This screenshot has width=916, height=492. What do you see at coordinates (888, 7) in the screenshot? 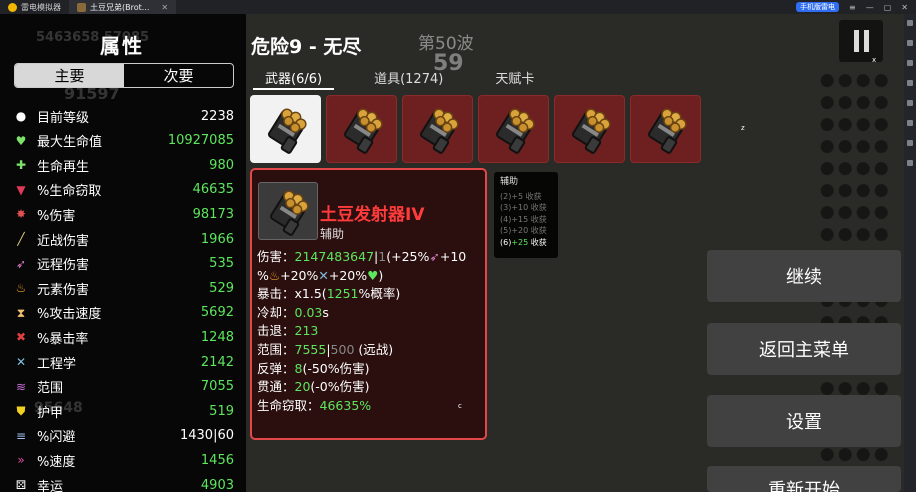
I see `maximize-icon: ▢` at bounding box center [888, 7].